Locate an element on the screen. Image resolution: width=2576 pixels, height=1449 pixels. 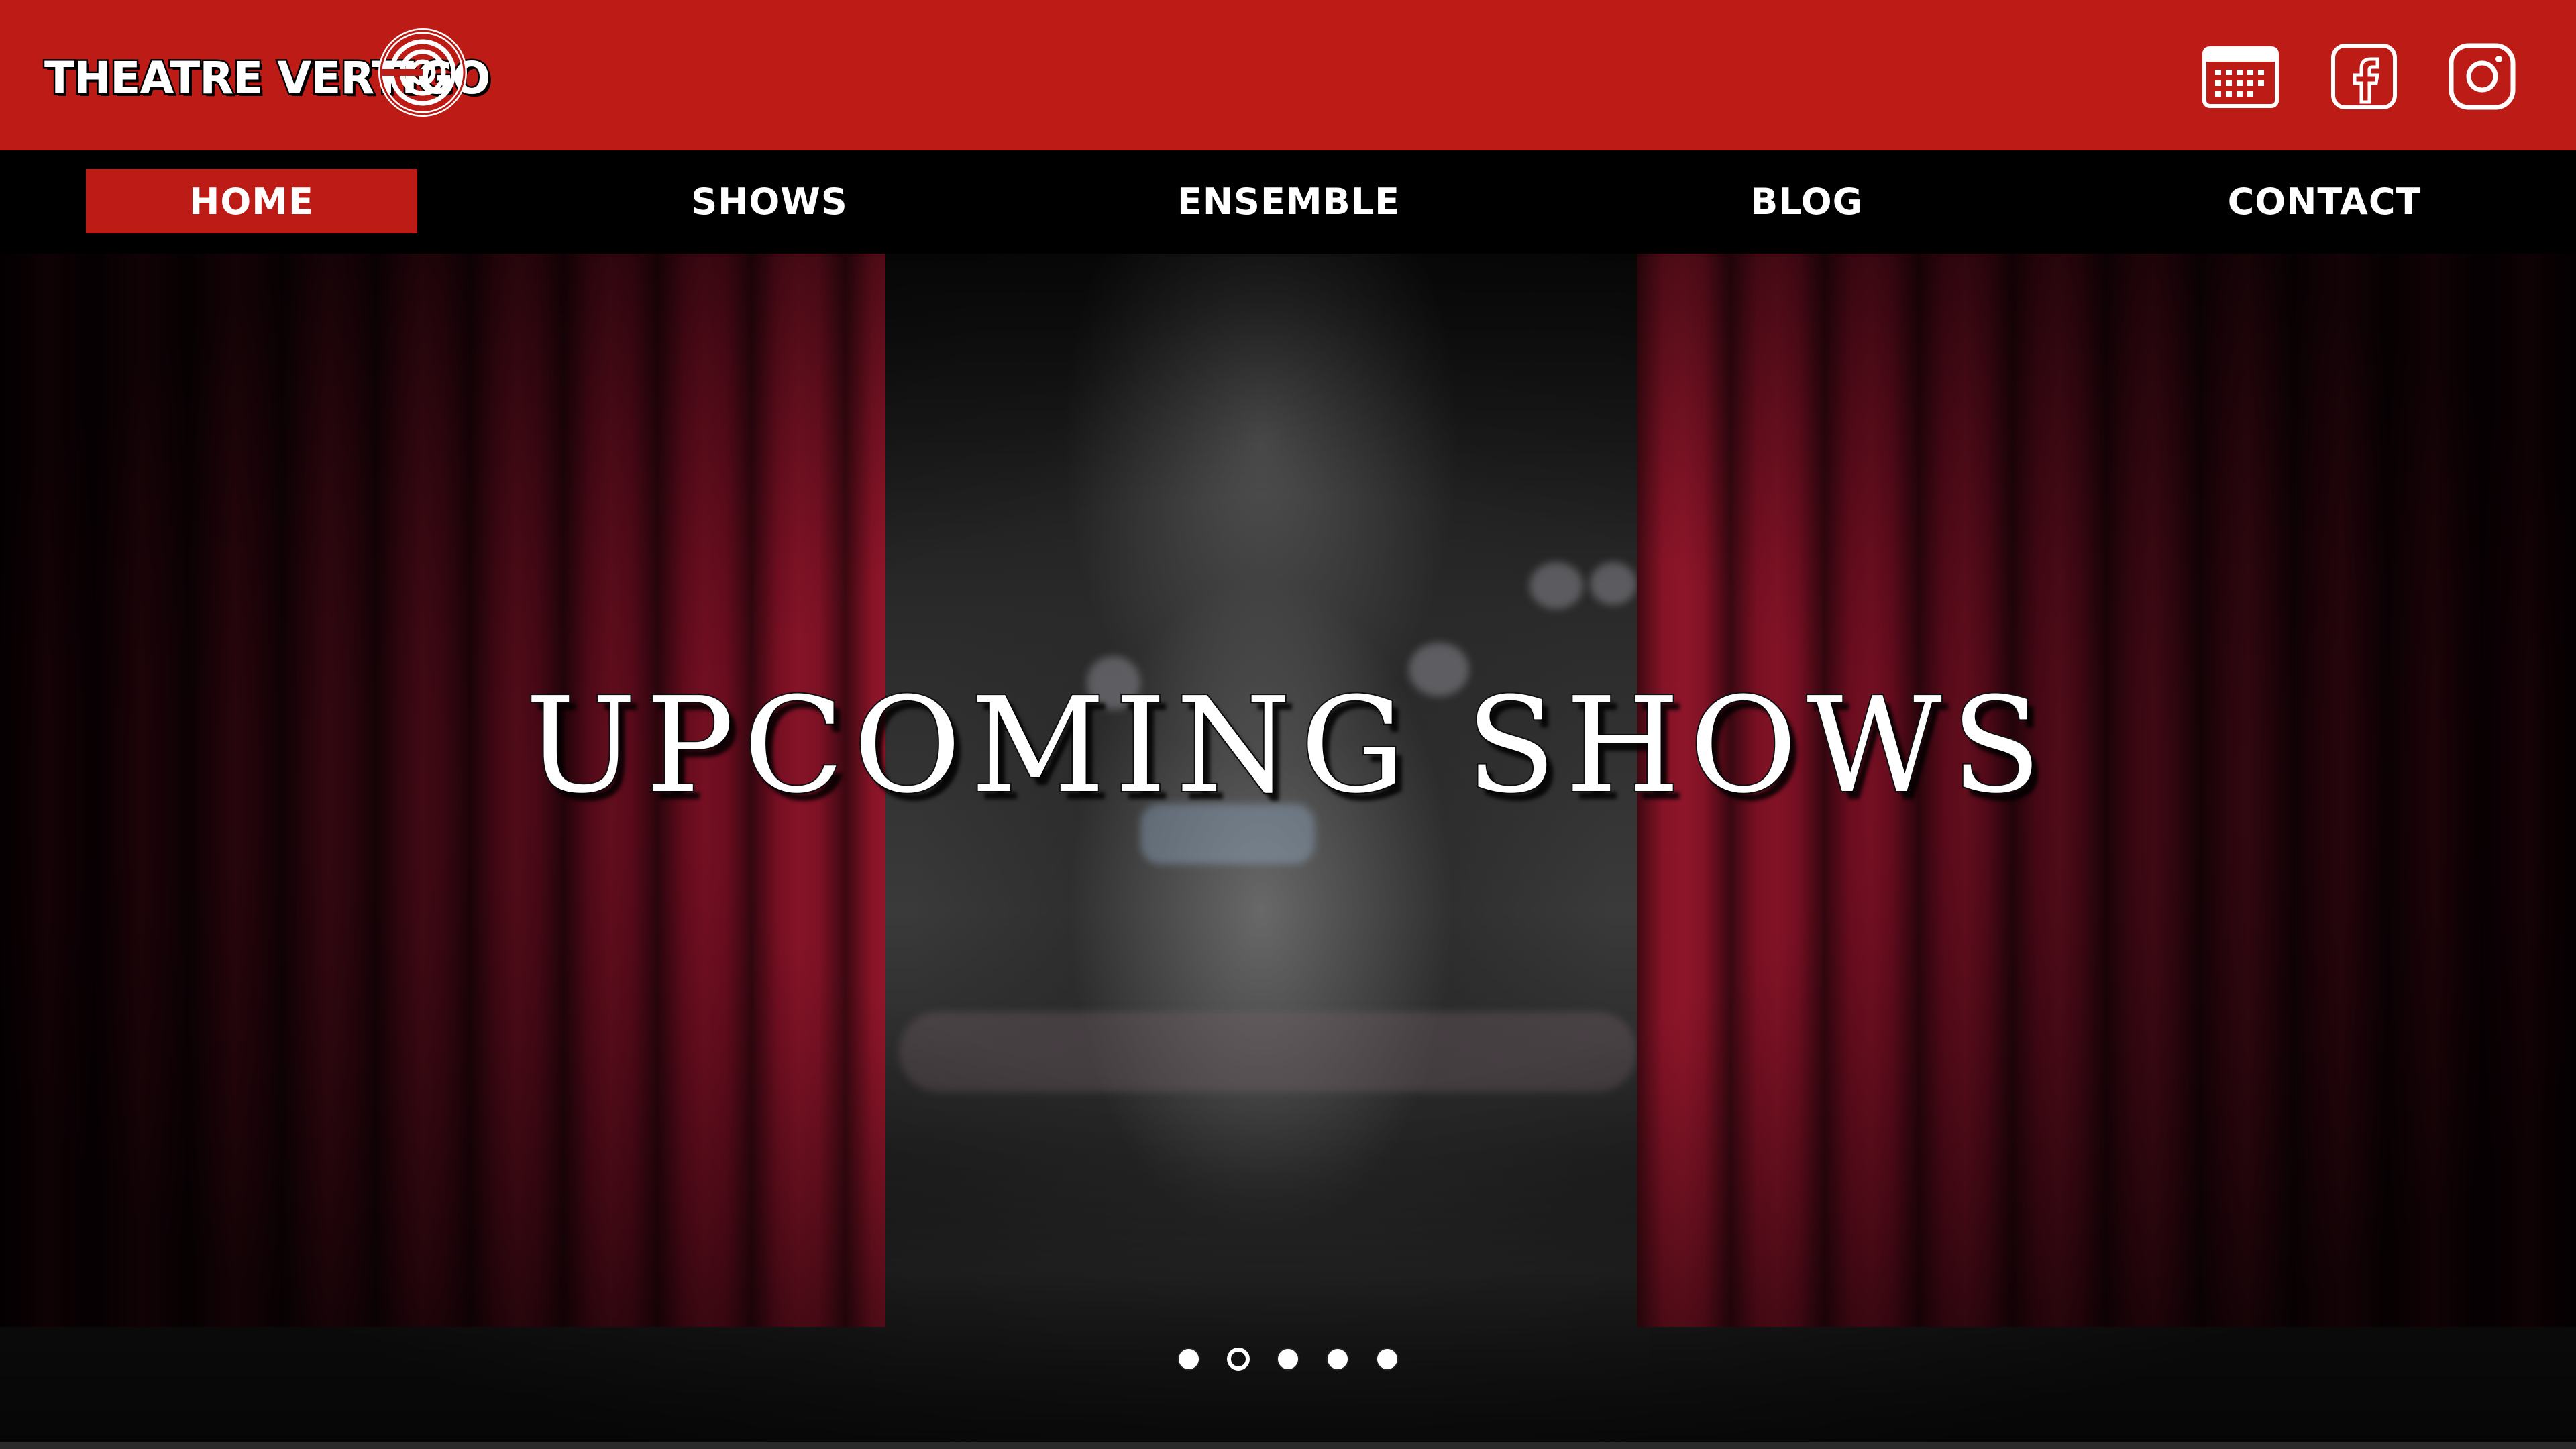
nav-contact: CONTACT is located at coordinates (2324, 201).